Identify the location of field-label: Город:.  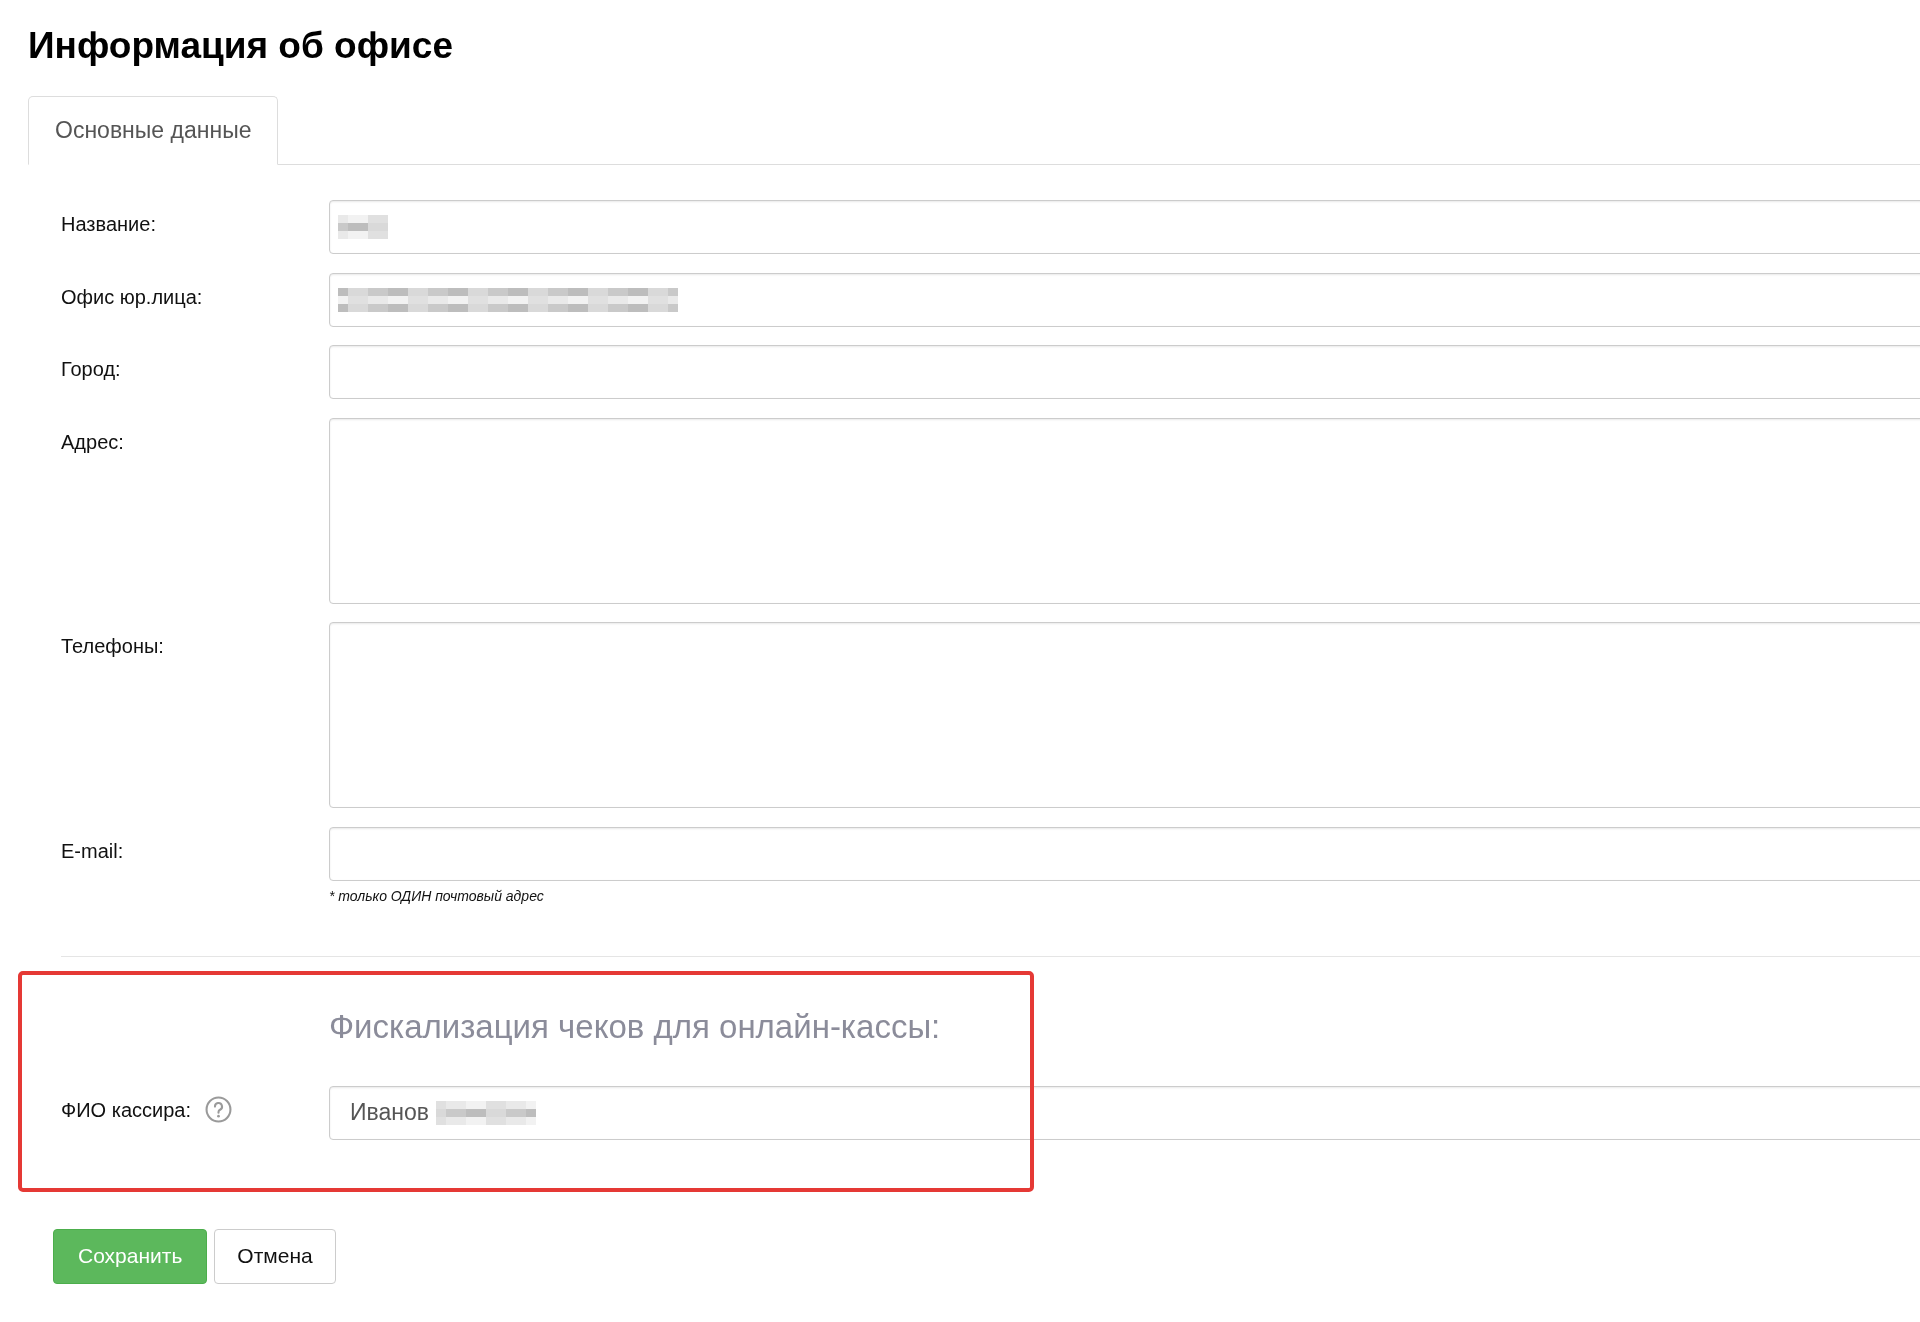
(91, 369).